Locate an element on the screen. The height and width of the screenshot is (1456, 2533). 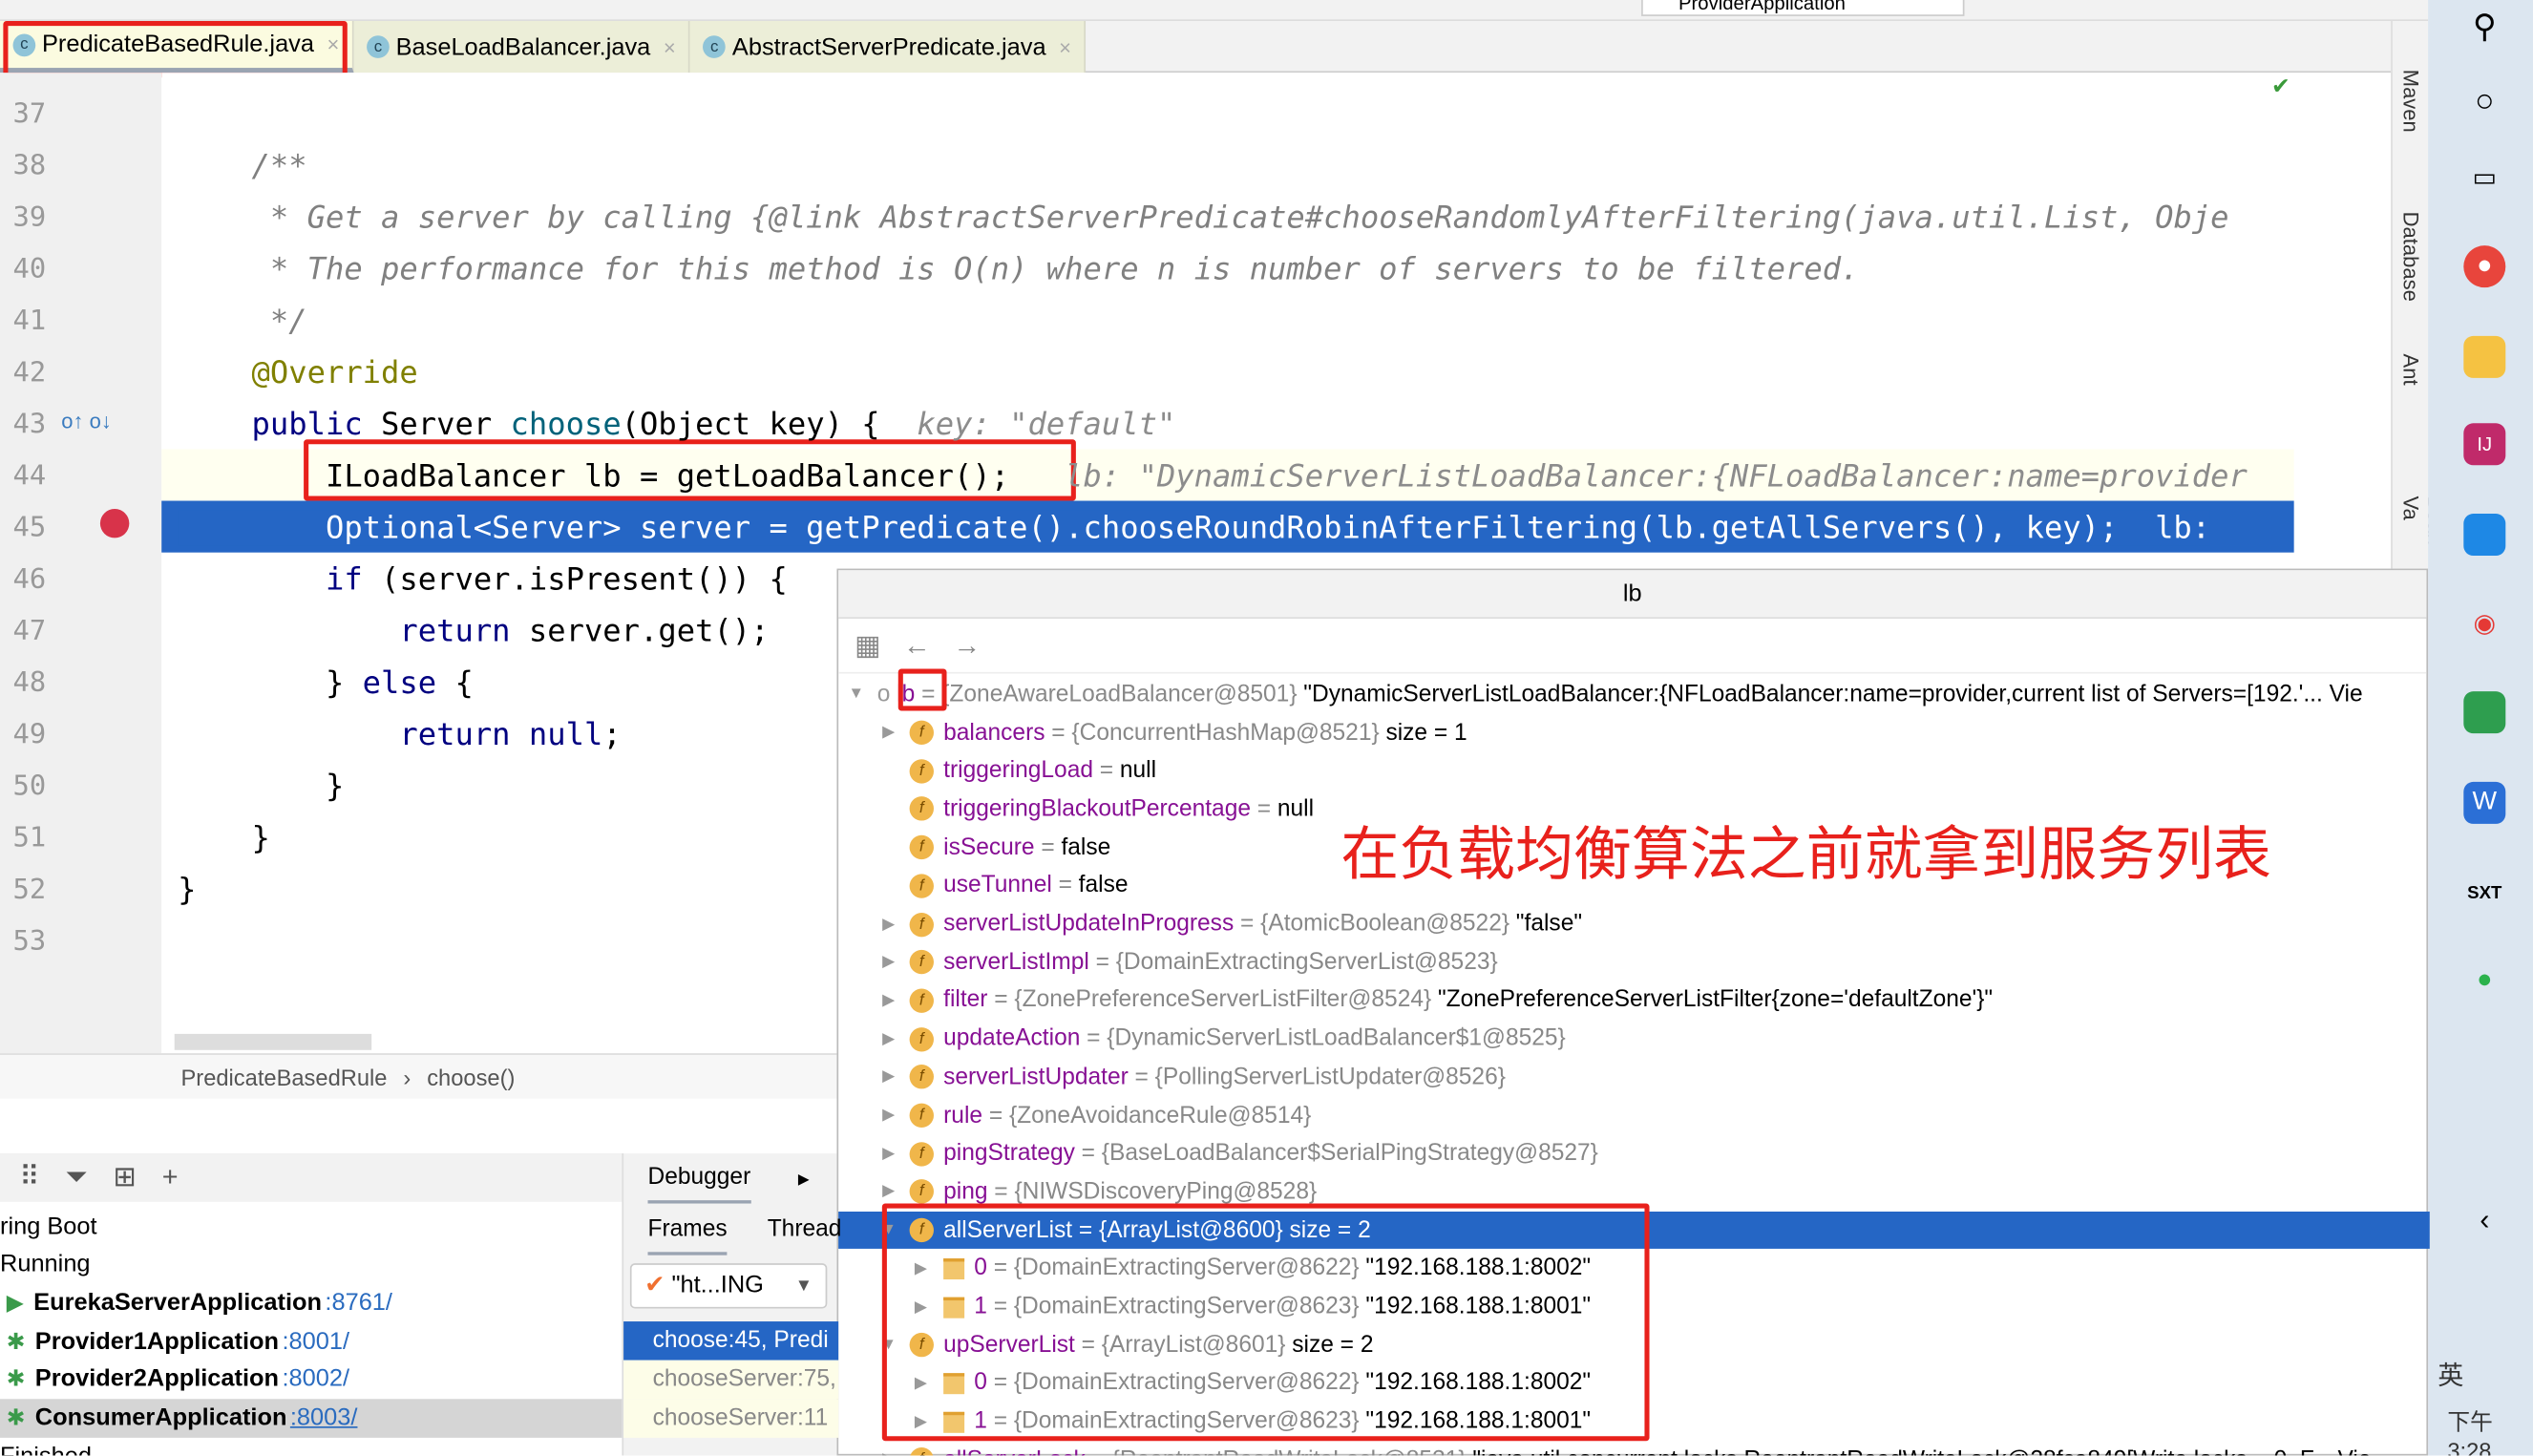
stack-frame: chooseServer:75, is located at coordinates (731, 1380).